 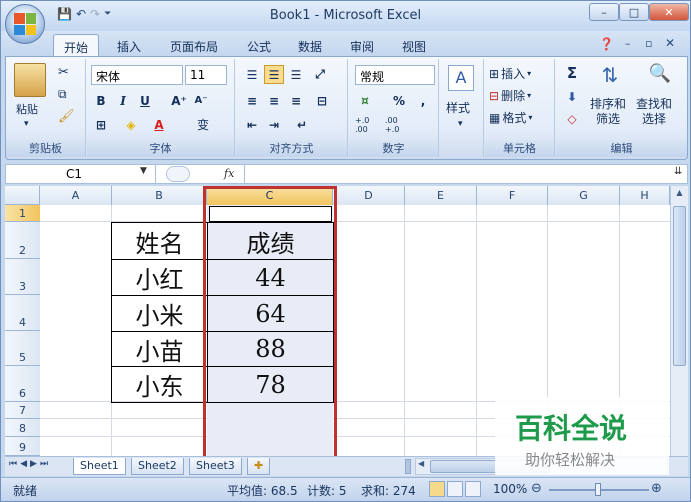 What do you see at coordinates (270, 349) in the screenshot?
I see `table-cell-score: 88` at bounding box center [270, 349].